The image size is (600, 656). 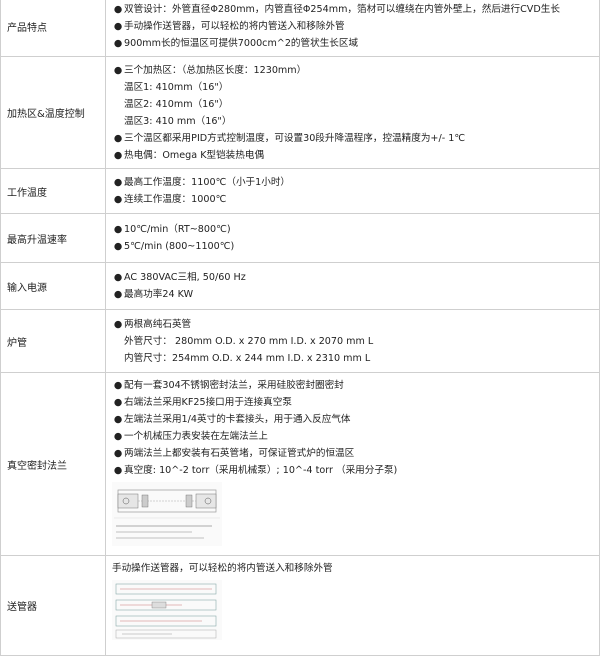 I want to click on row-label: 产品特点, so click(x=53, y=28).